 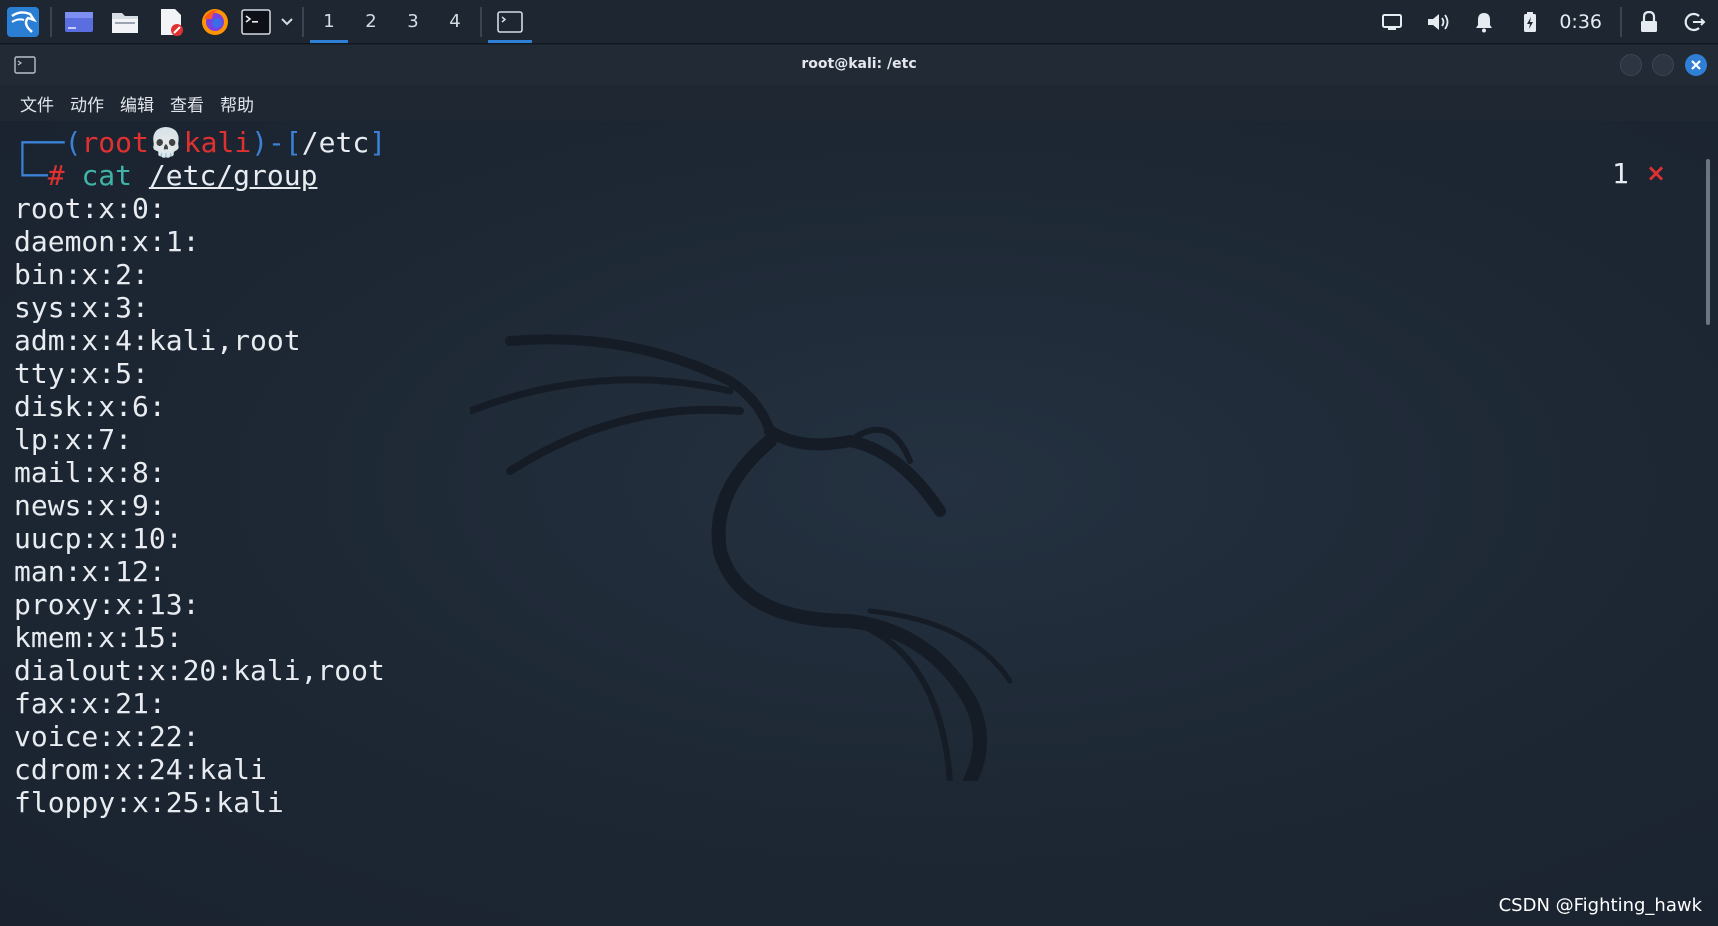 What do you see at coordinates (90, 703) in the screenshot?
I see `output-line: fax:x:21:` at bounding box center [90, 703].